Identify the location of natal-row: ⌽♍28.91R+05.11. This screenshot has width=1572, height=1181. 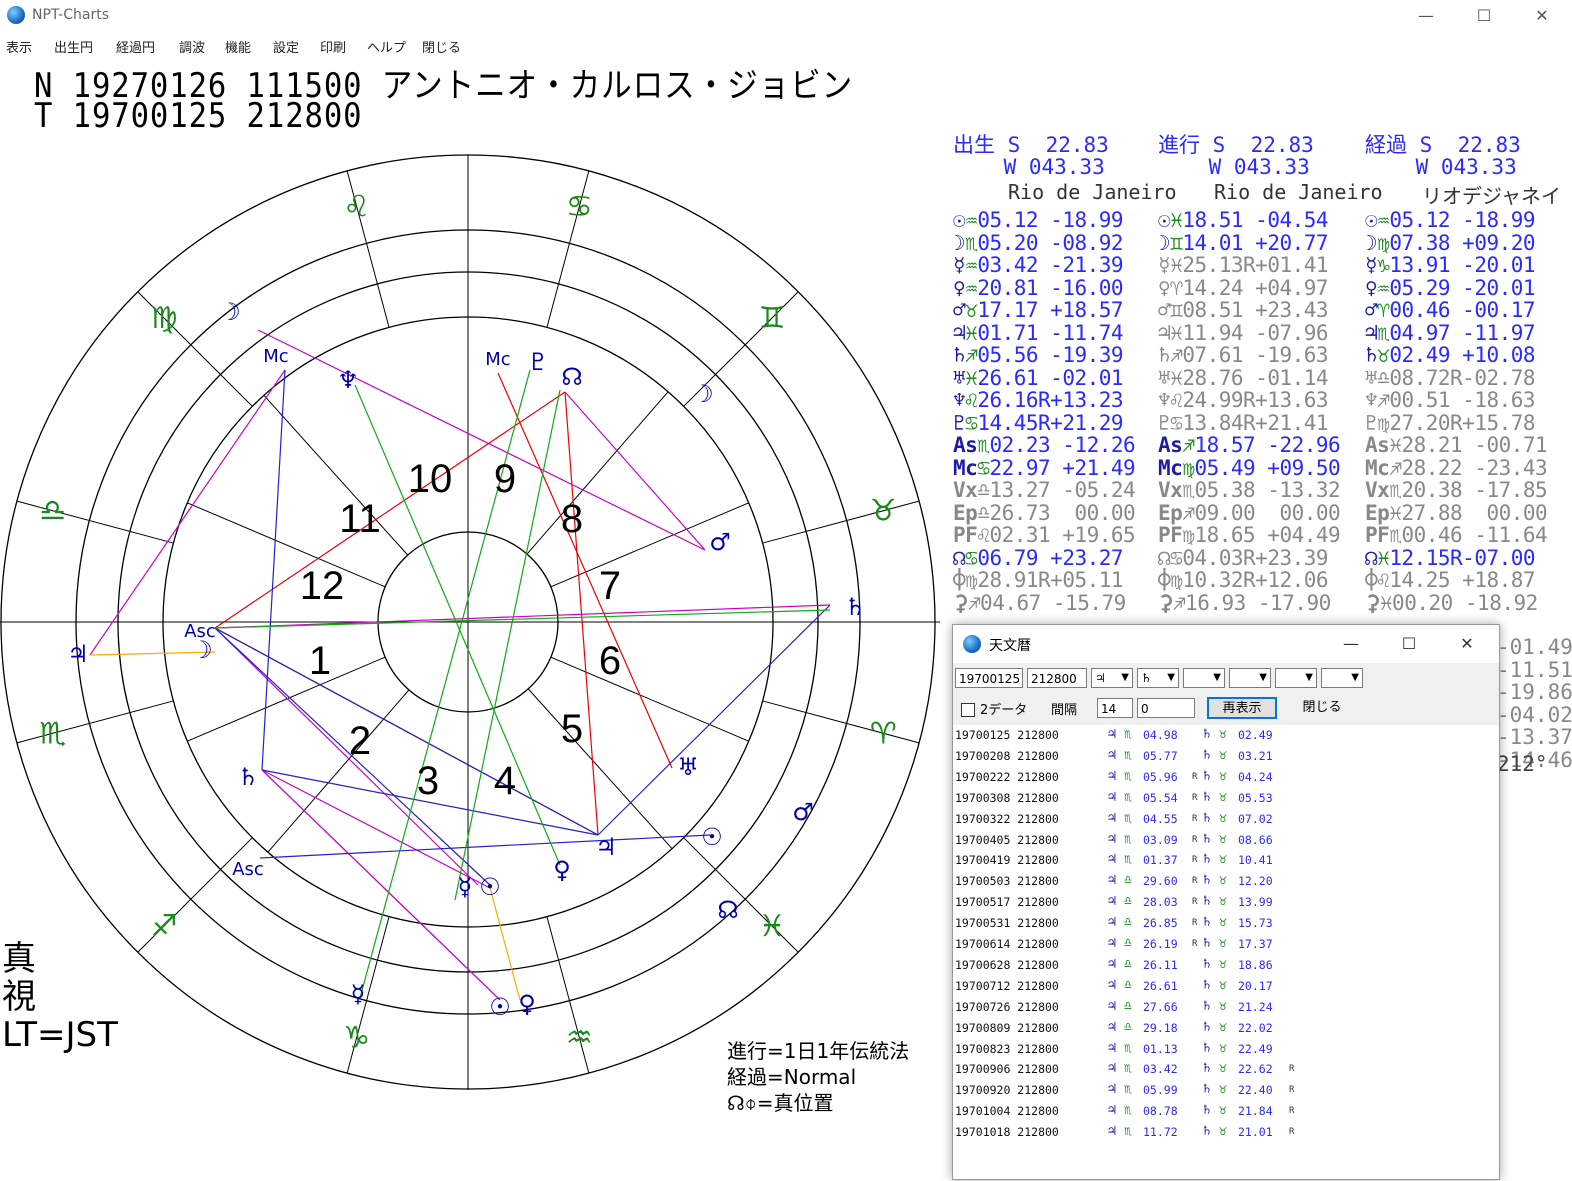
(1044, 580).